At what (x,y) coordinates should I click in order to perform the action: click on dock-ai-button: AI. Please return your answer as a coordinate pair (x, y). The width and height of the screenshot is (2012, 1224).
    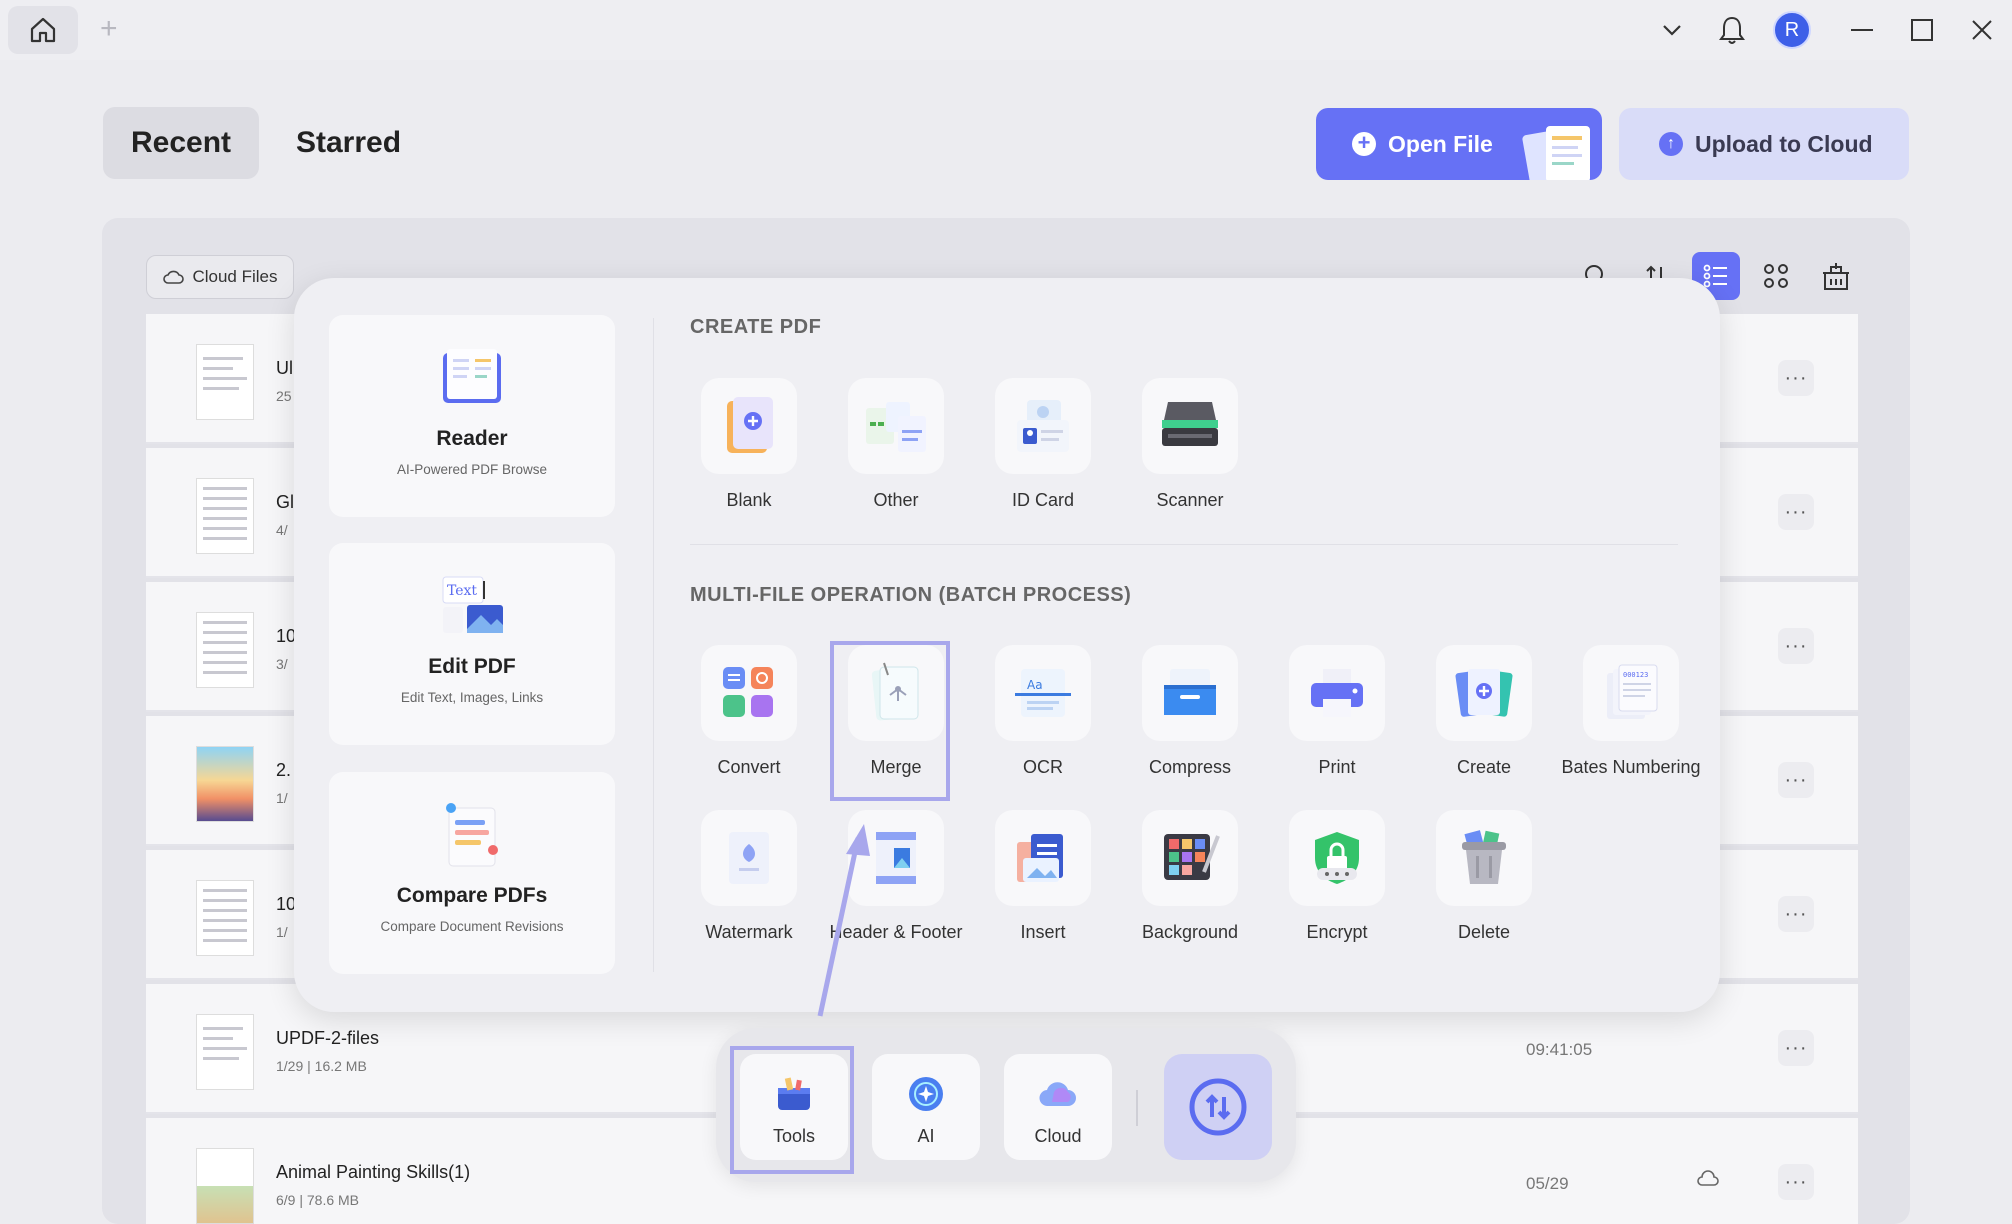
    Looking at the image, I should click on (926, 1107).